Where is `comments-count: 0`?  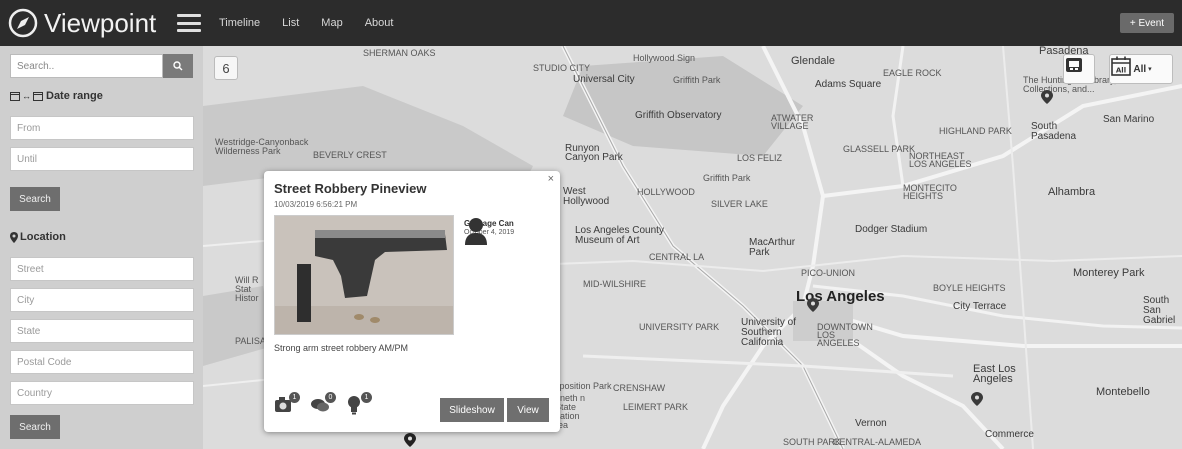 comments-count: 0 is located at coordinates (323, 404).